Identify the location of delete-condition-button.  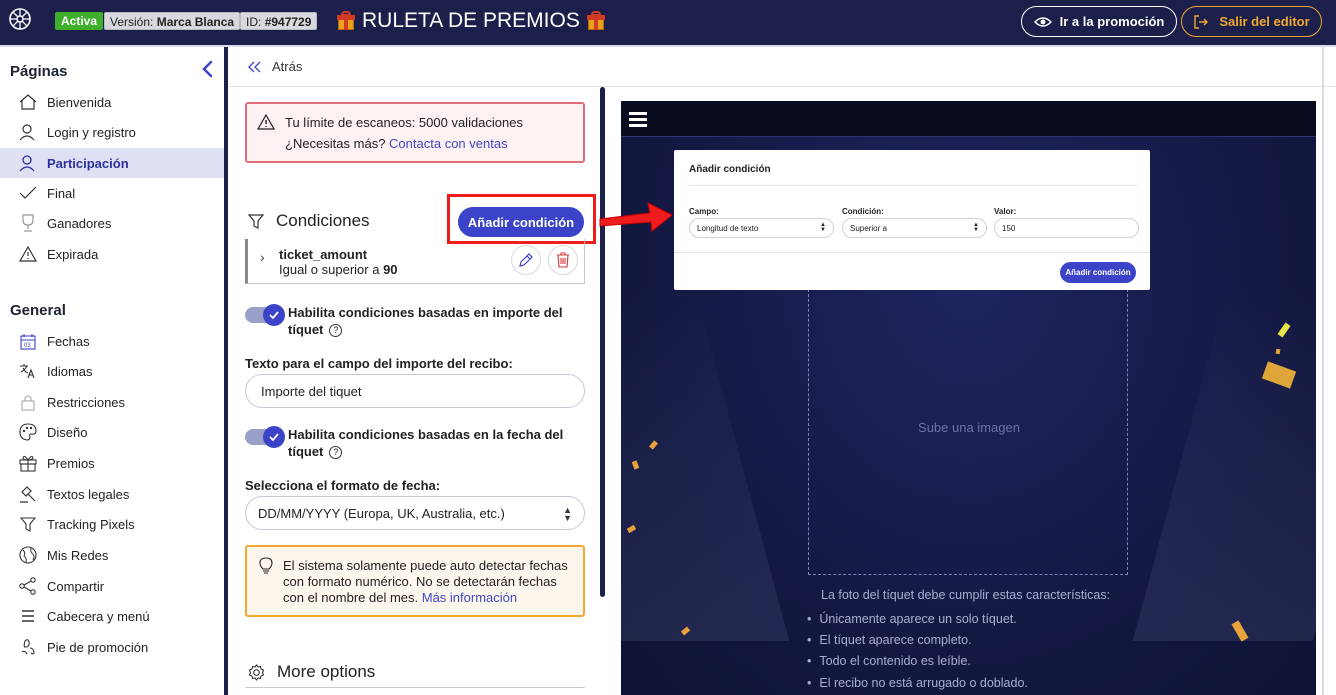
(563, 260).